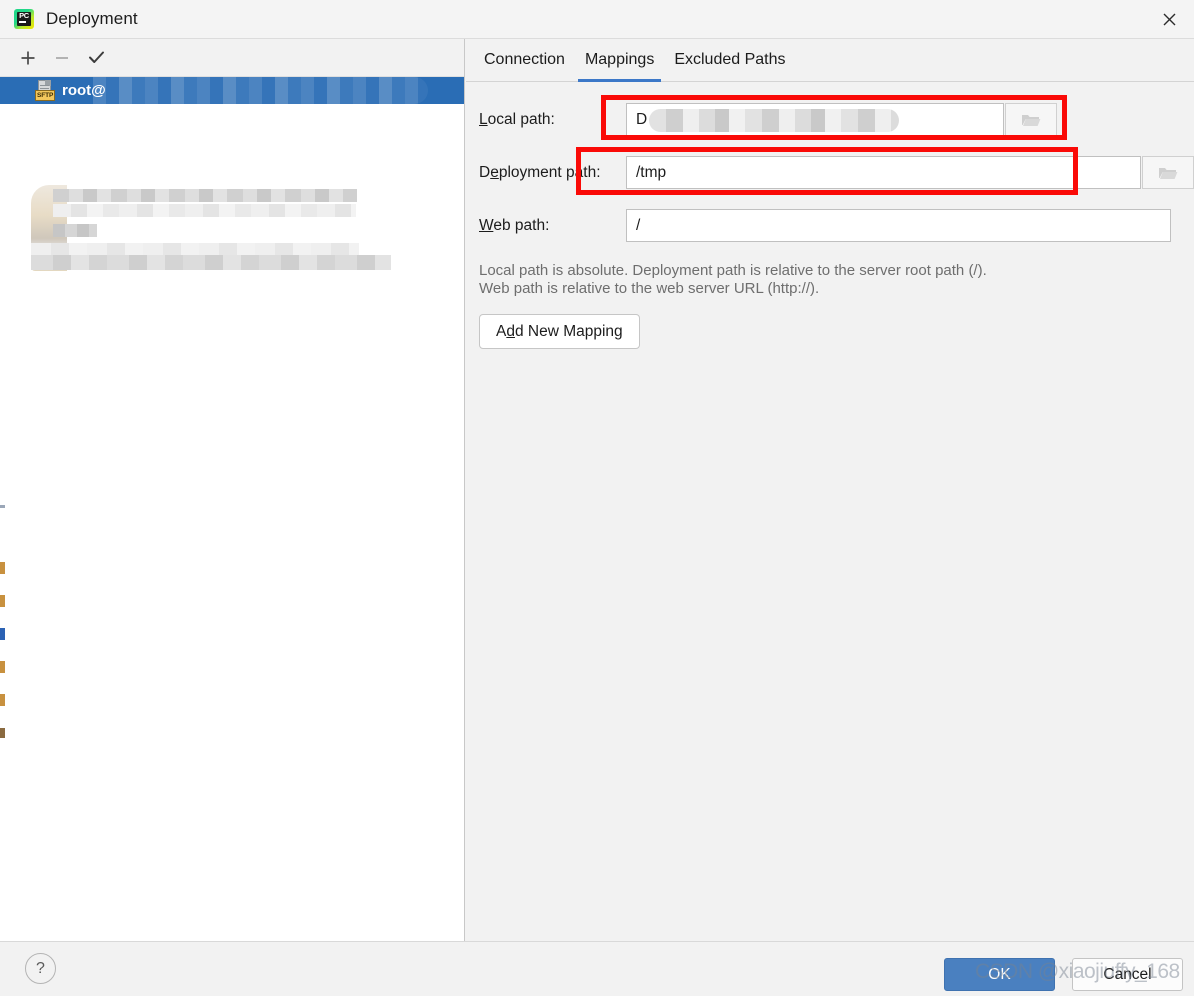 The height and width of the screenshot is (996, 1194). I want to click on close-button, so click(1169, 19).